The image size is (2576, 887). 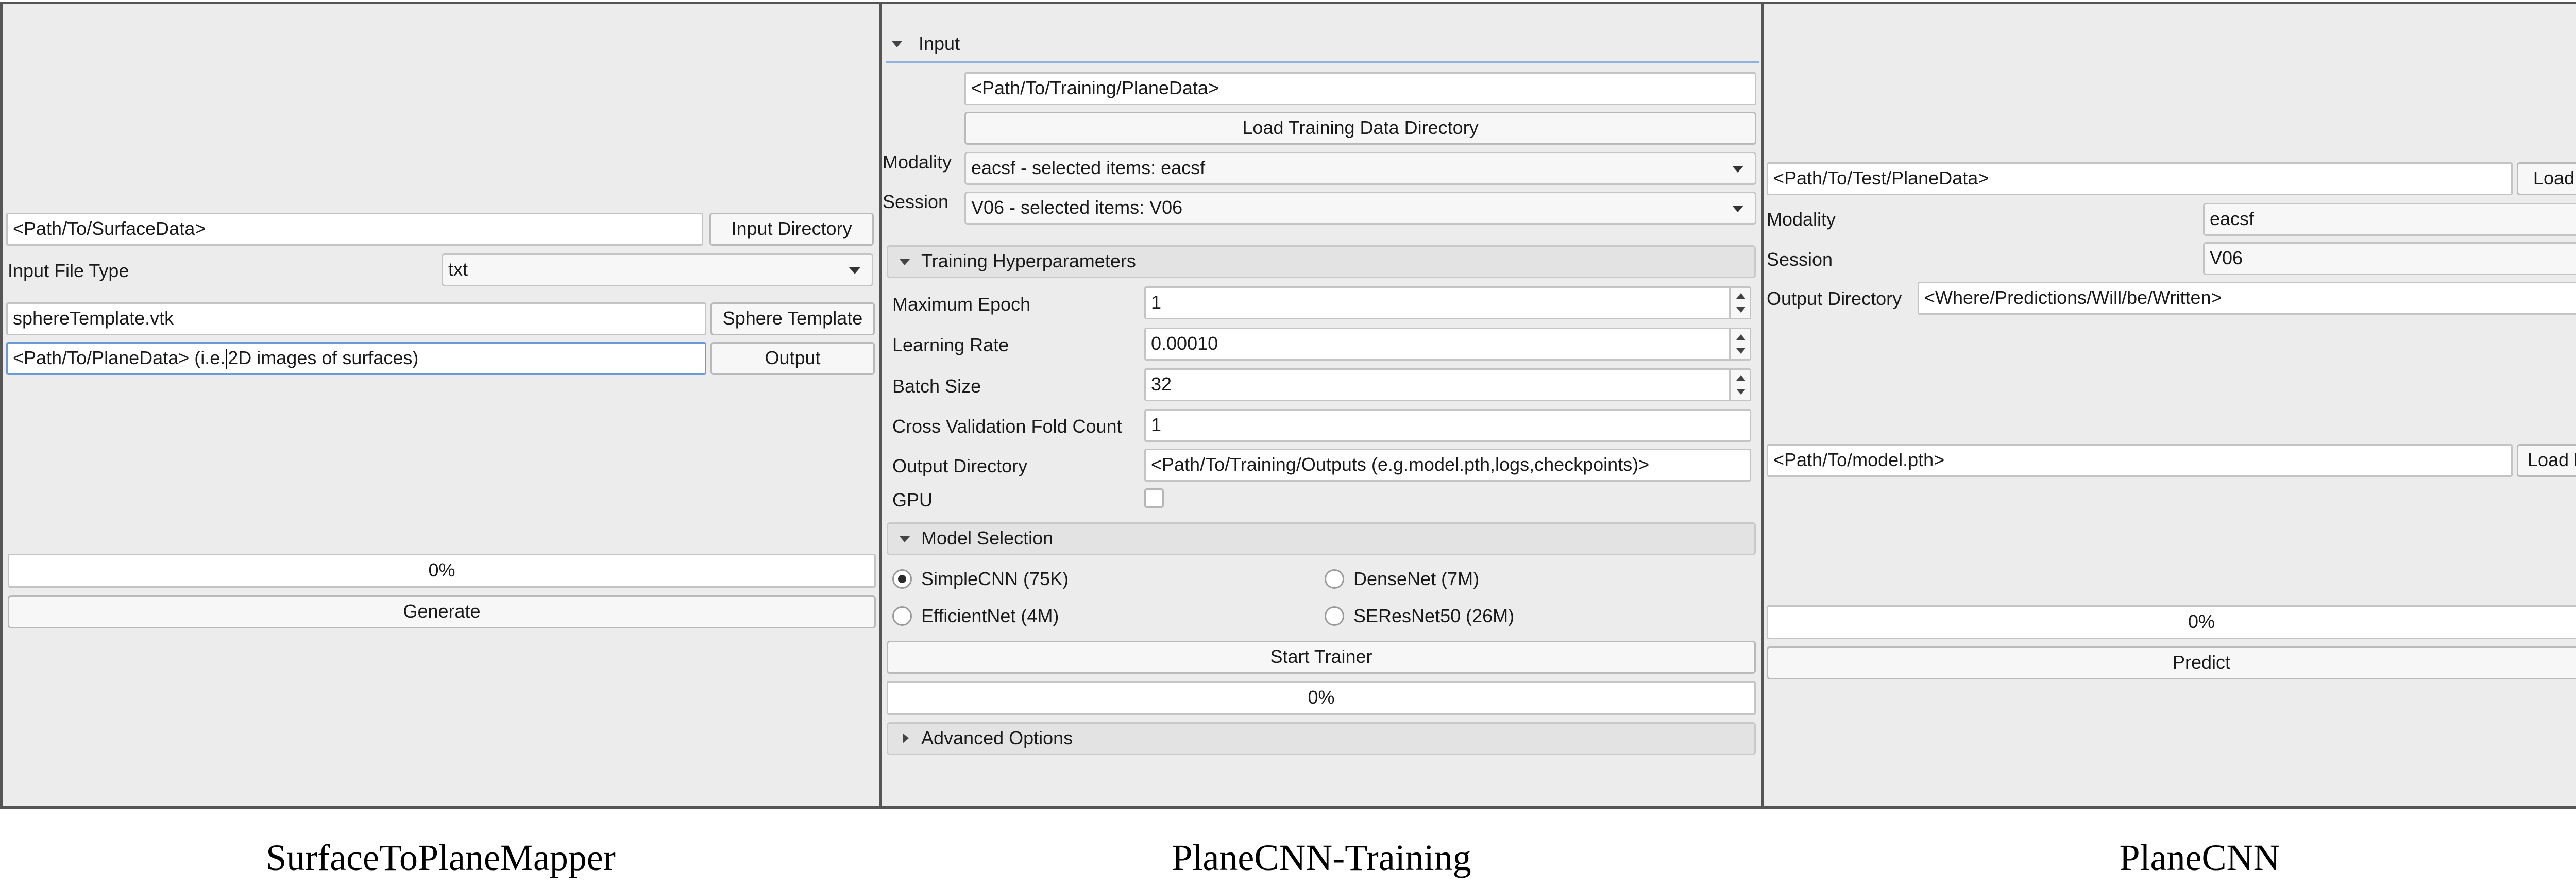 I want to click on model-radio-seresnet50: SEResNet50 (26M), so click(x=1419, y=616).